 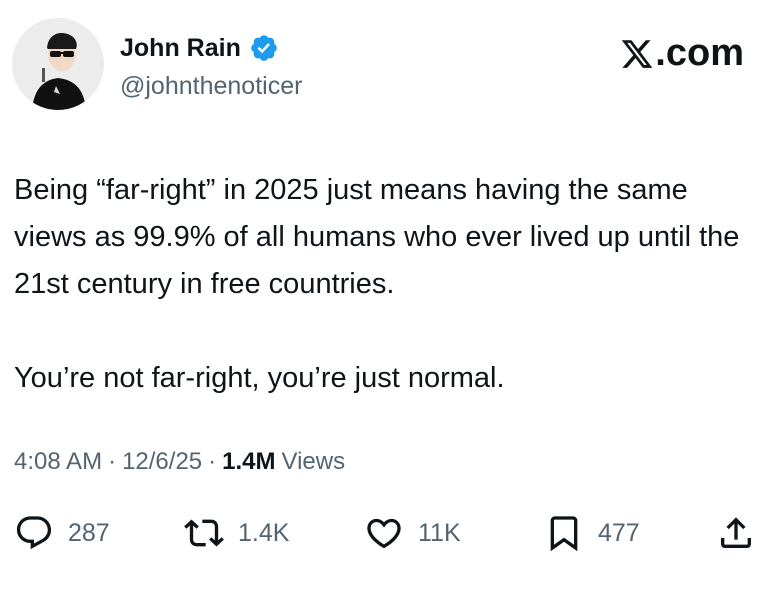 I want to click on views-label: Views, so click(x=313, y=461).